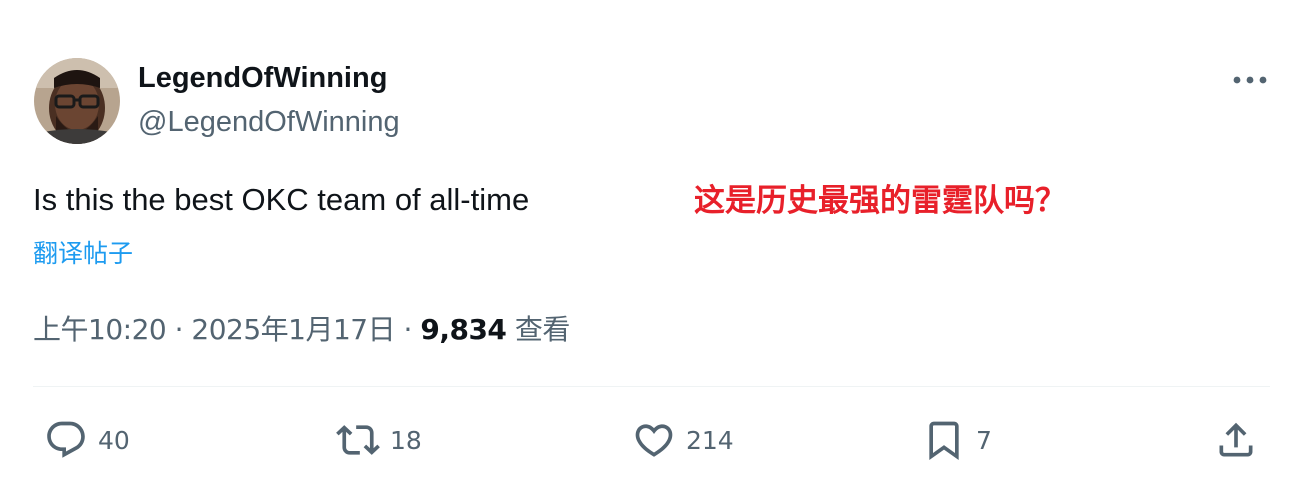 This screenshot has height=487, width=1300. I want to click on tweet-meta: 上午10:20 · 2025年1月17日 · 9,834 查看, so click(301, 330).